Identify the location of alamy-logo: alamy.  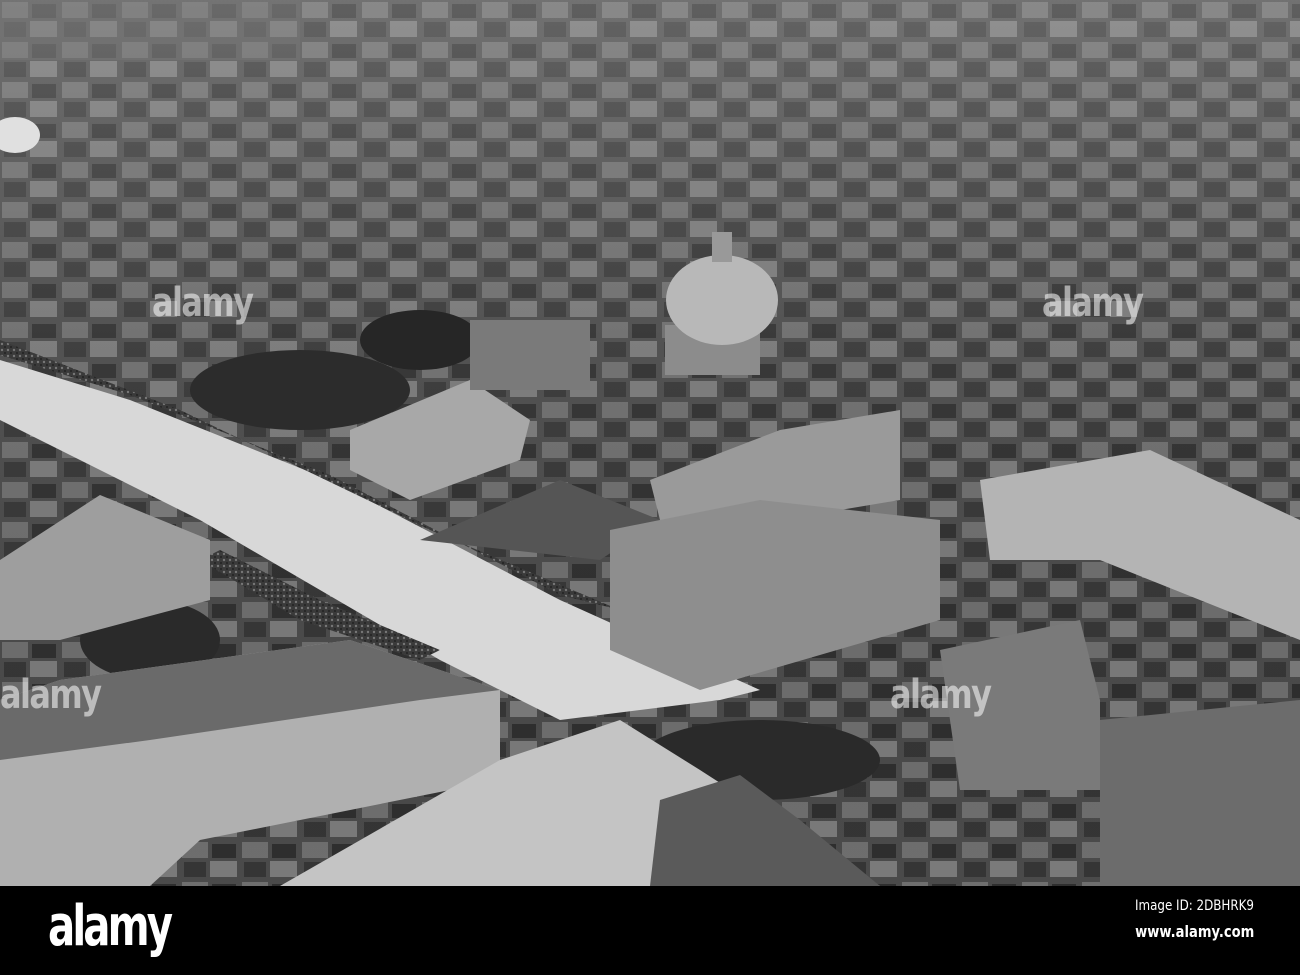
(110, 926).